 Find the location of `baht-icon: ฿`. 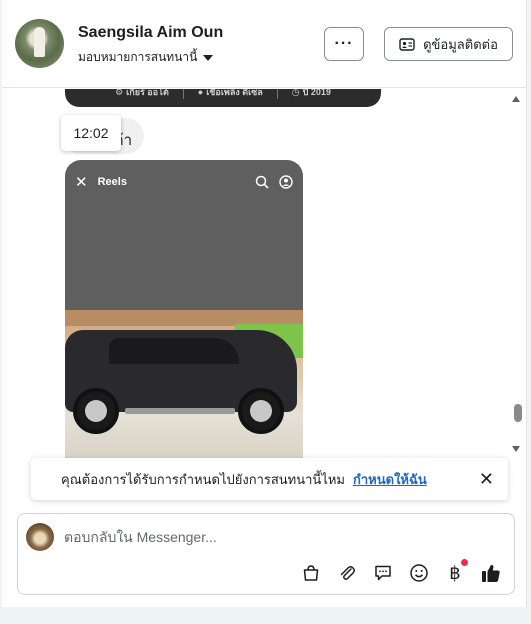

baht-icon: ฿ is located at coordinates (456, 571).